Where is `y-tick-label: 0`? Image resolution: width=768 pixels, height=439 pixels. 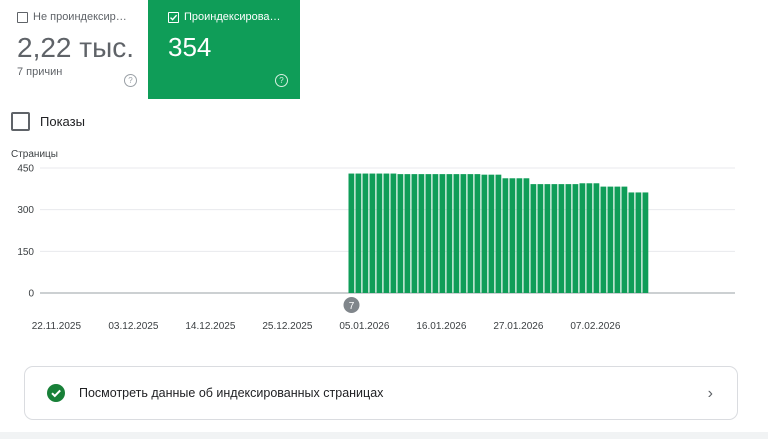
y-tick-label: 0 is located at coordinates (31, 294).